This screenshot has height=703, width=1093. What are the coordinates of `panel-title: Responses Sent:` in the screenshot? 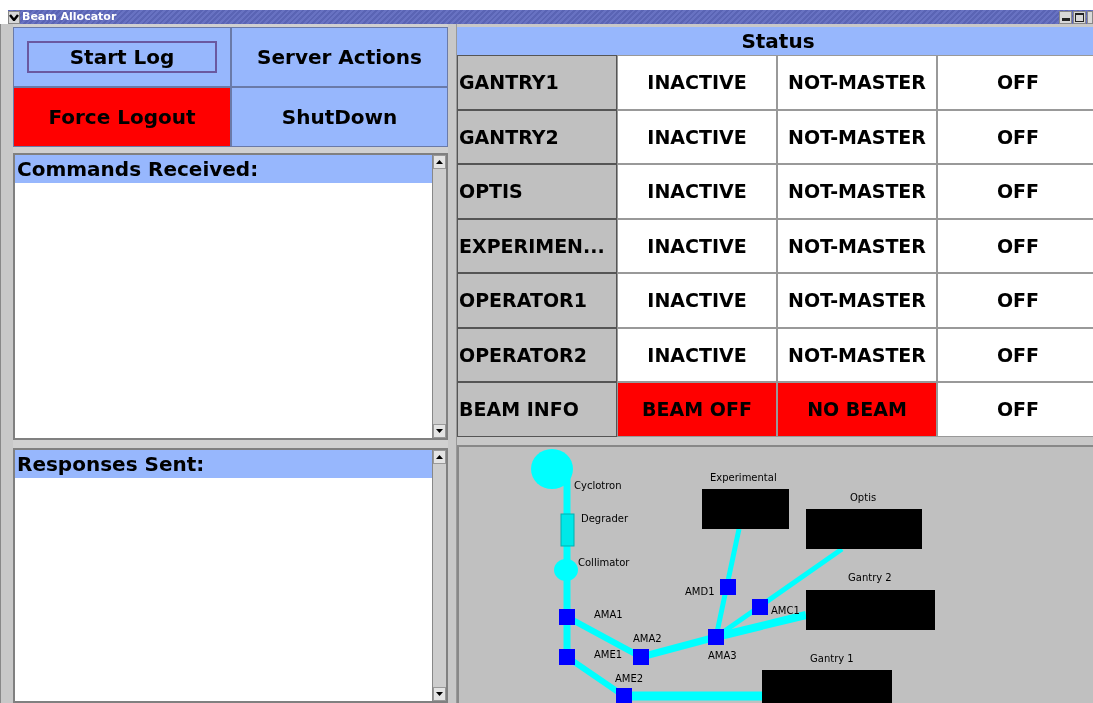 It's located at (223, 463).